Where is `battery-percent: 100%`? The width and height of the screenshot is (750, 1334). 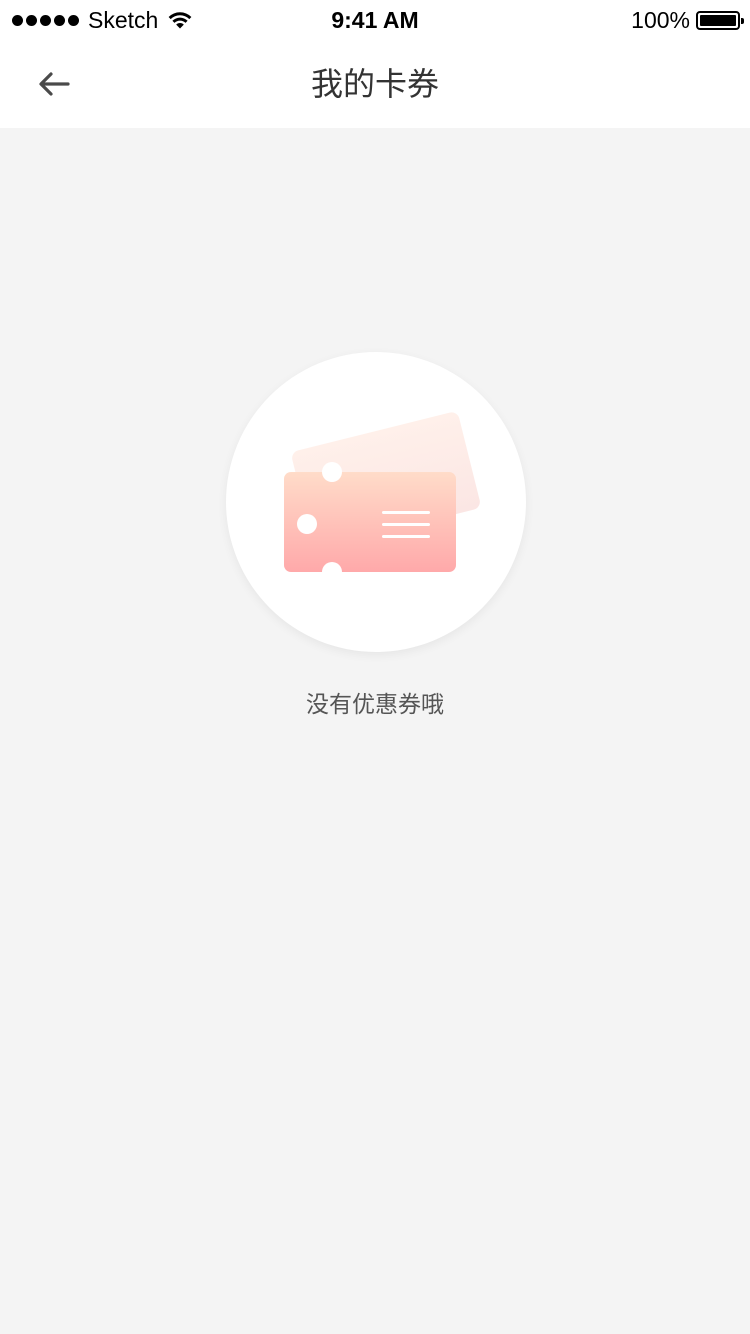 battery-percent: 100% is located at coordinates (660, 20).